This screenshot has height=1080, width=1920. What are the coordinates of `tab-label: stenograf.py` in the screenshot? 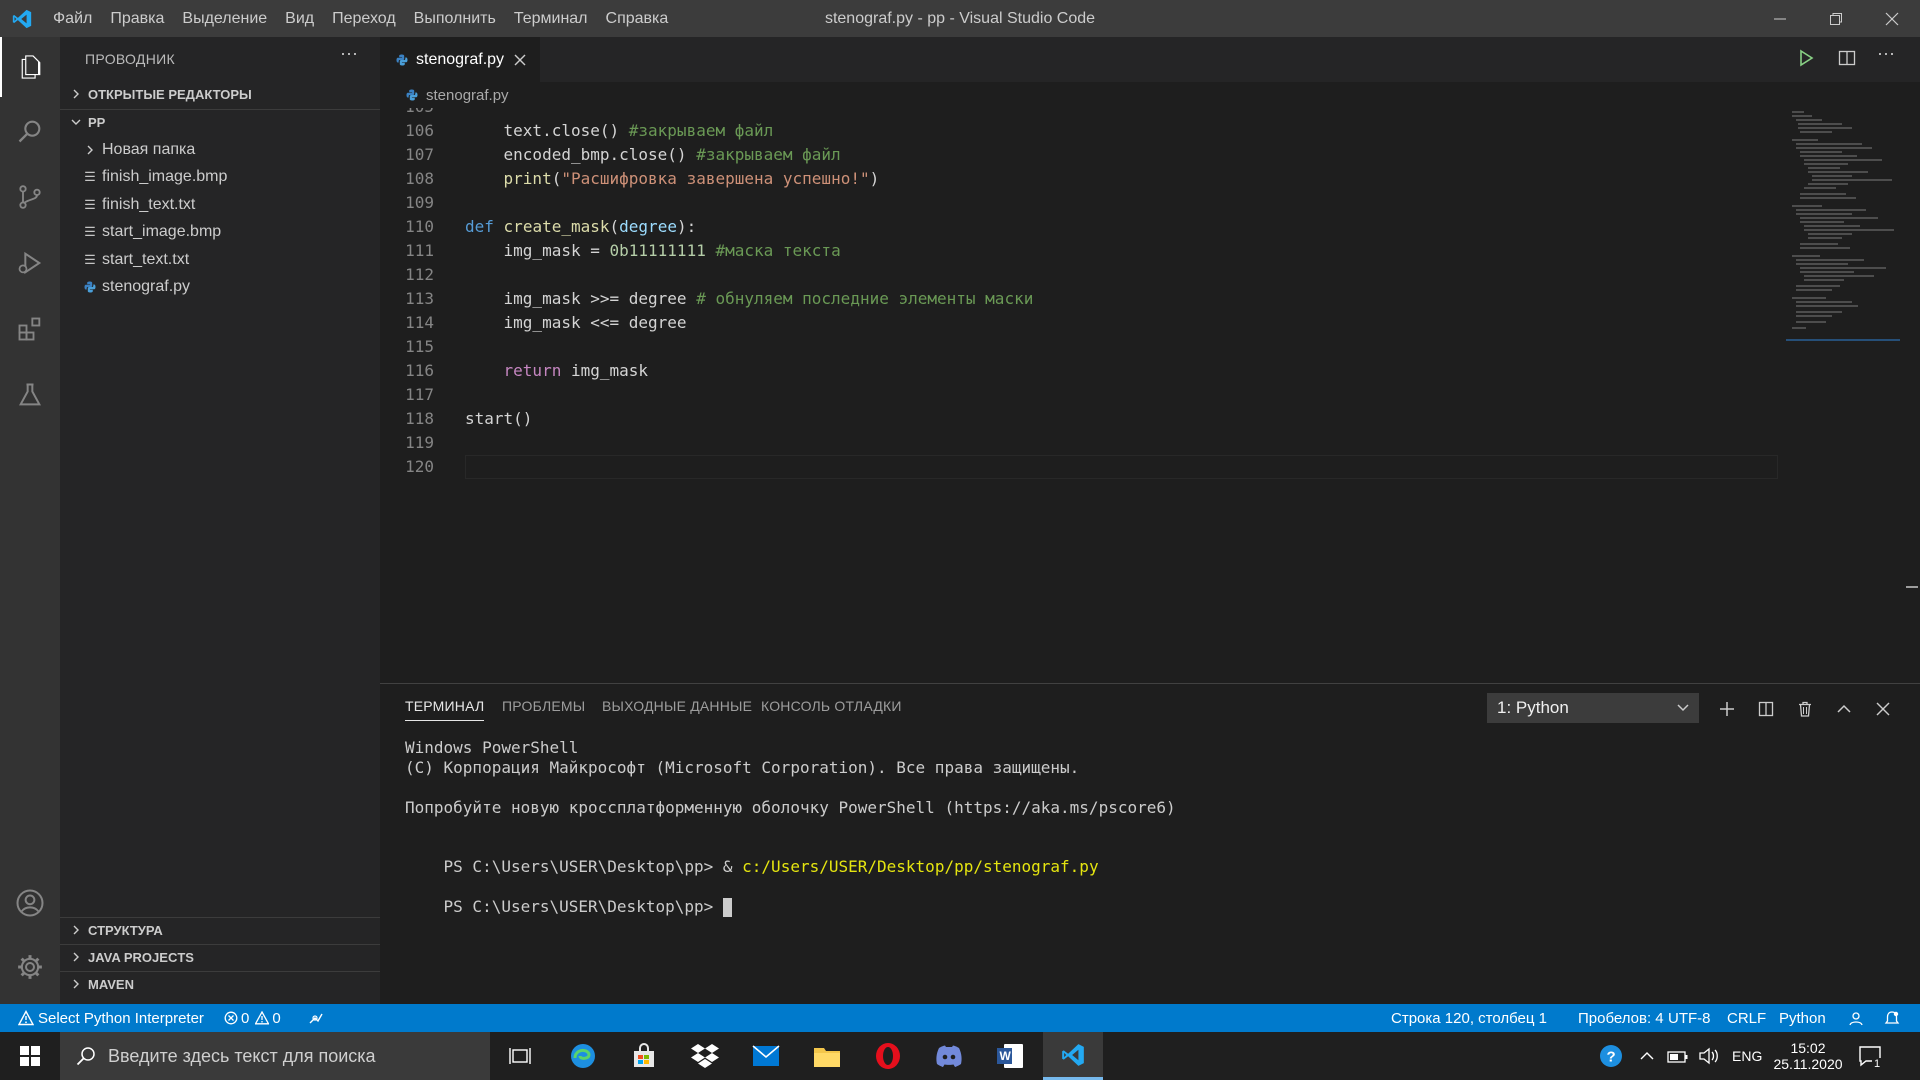 It's located at (460, 59).